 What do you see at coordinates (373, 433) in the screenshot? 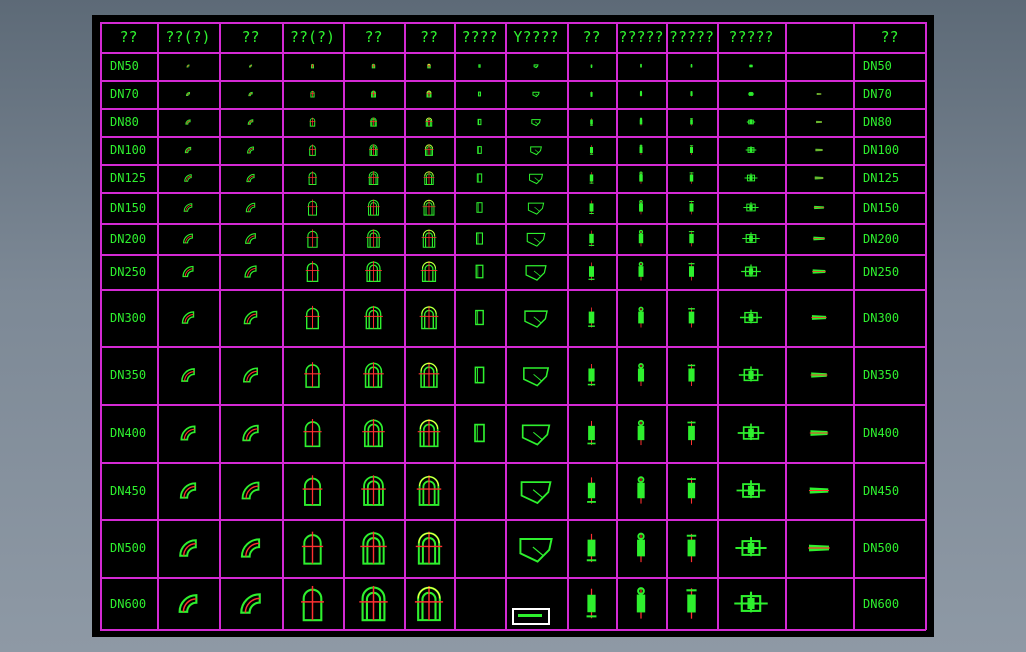
I see `symbol-cell-reducing-tee` at bounding box center [373, 433].